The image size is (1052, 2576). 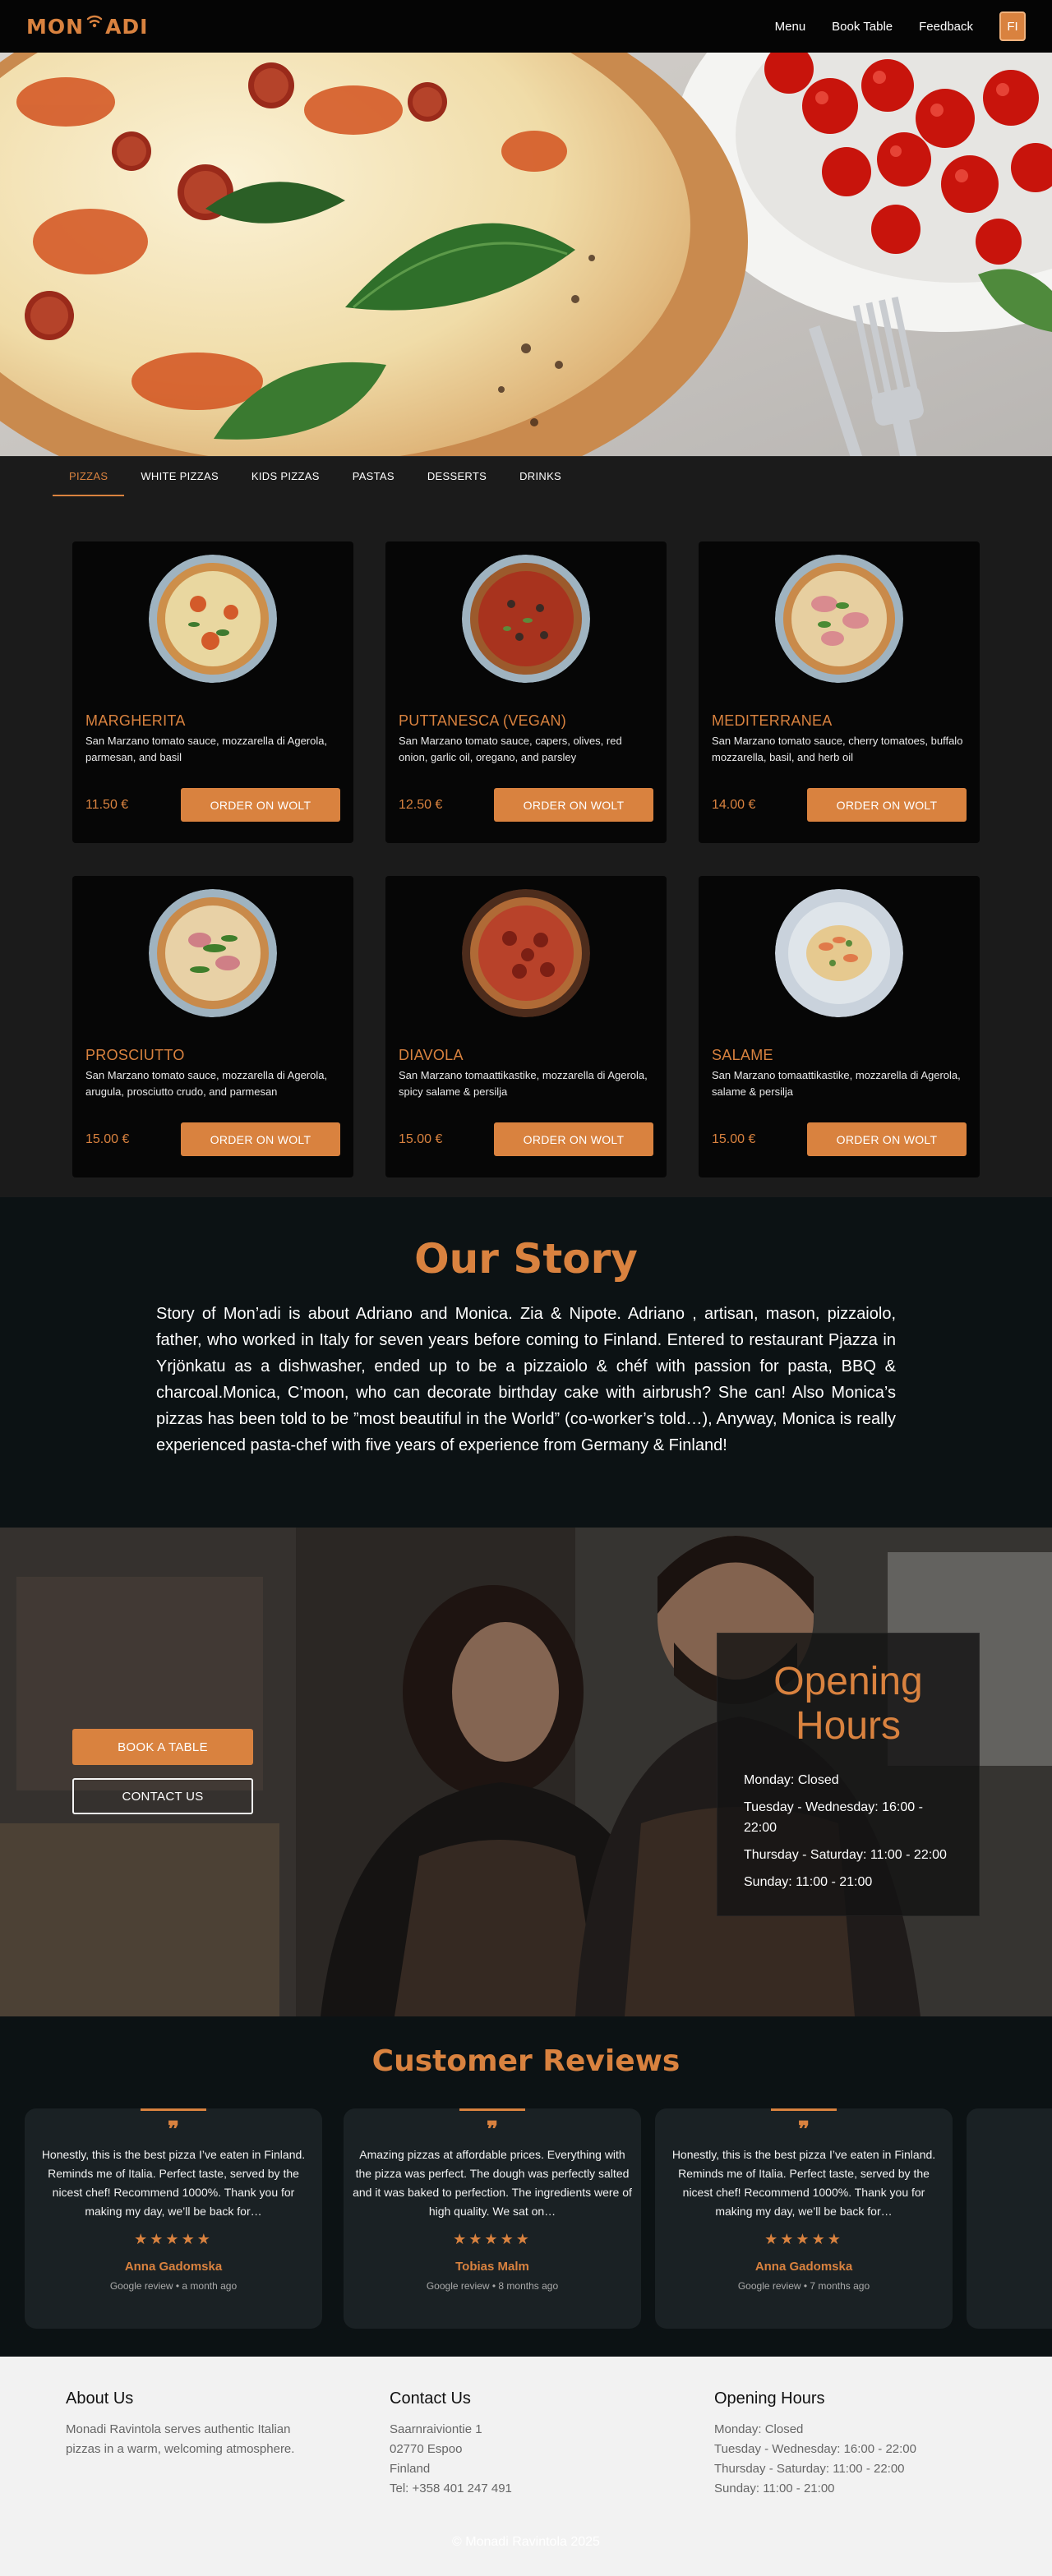 What do you see at coordinates (803, 2286) in the screenshot?
I see `review-source: Google review • 7 months ago` at bounding box center [803, 2286].